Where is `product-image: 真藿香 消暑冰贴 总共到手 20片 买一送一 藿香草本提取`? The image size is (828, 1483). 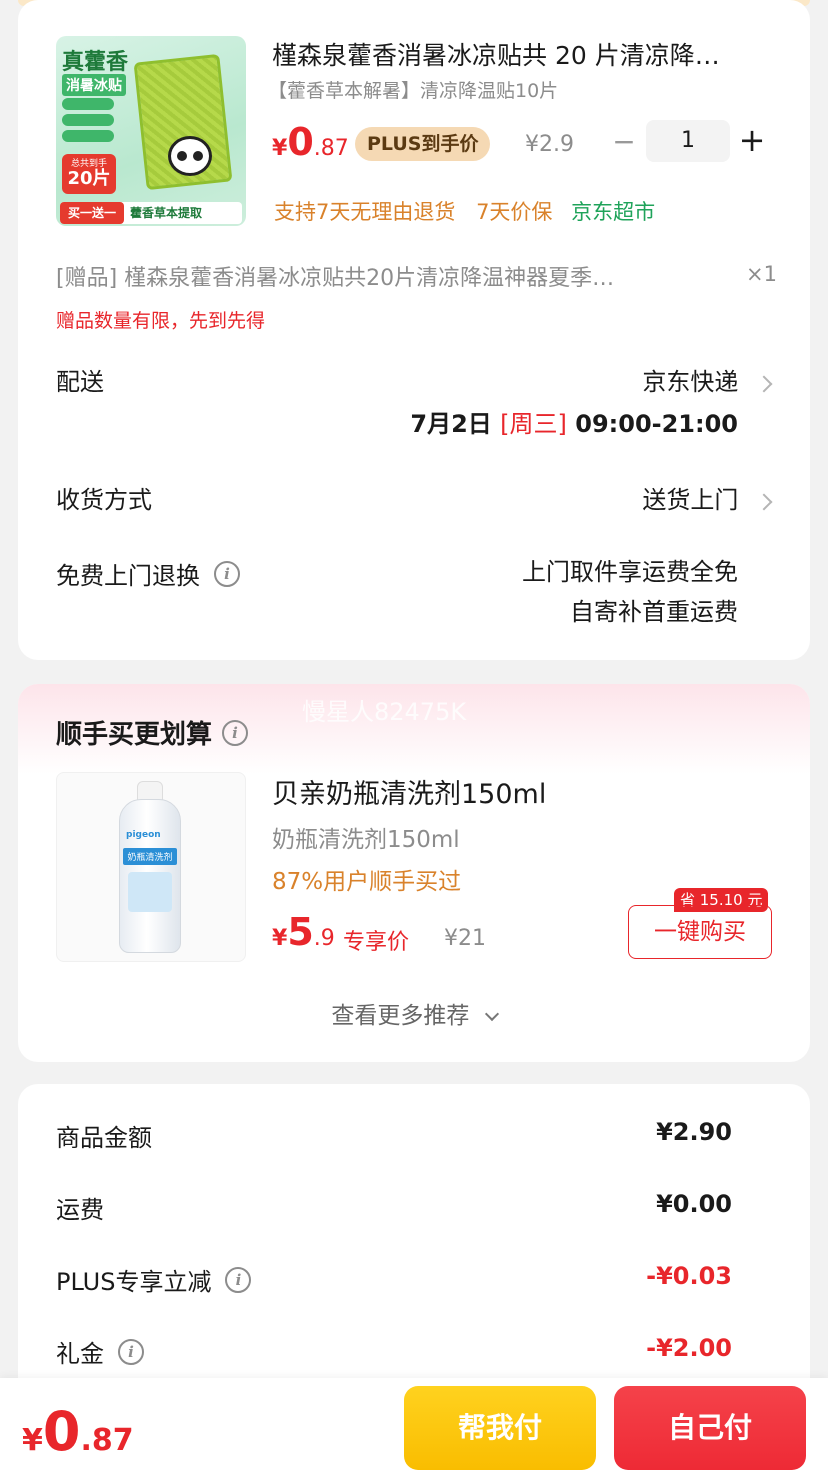 product-image: 真藿香 消暑冰贴 总共到手 20片 买一送一 藿香草本提取 is located at coordinates (151, 131).